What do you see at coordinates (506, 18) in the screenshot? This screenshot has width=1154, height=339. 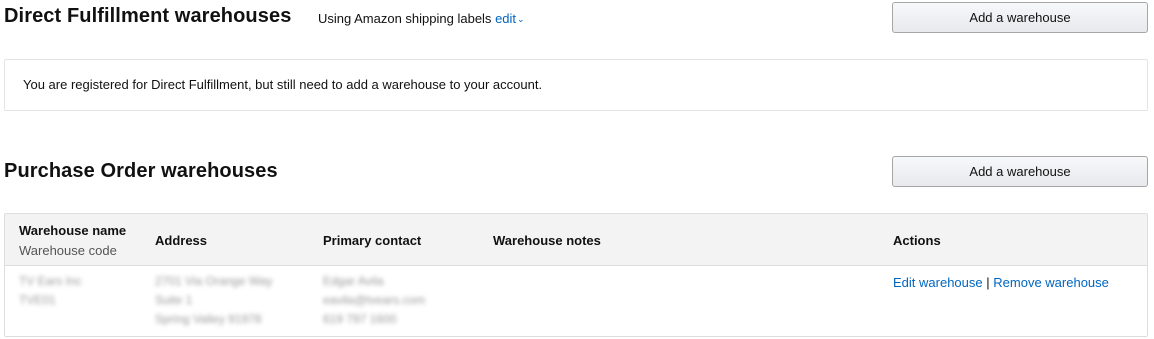 I see `edit-labels-label: edit` at bounding box center [506, 18].